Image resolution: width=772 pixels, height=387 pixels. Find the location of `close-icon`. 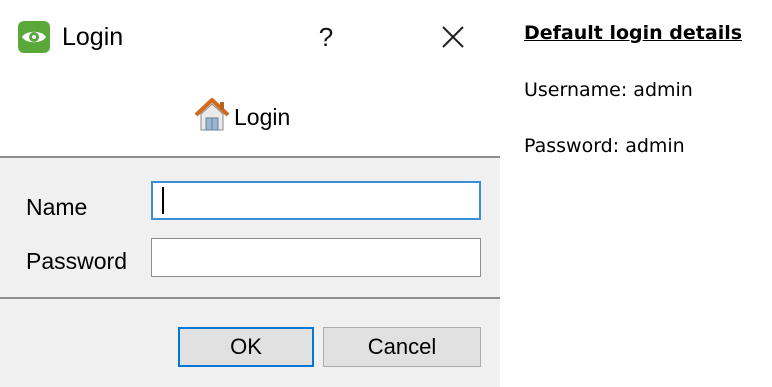

close-icon is located at coordinates (452, 43).